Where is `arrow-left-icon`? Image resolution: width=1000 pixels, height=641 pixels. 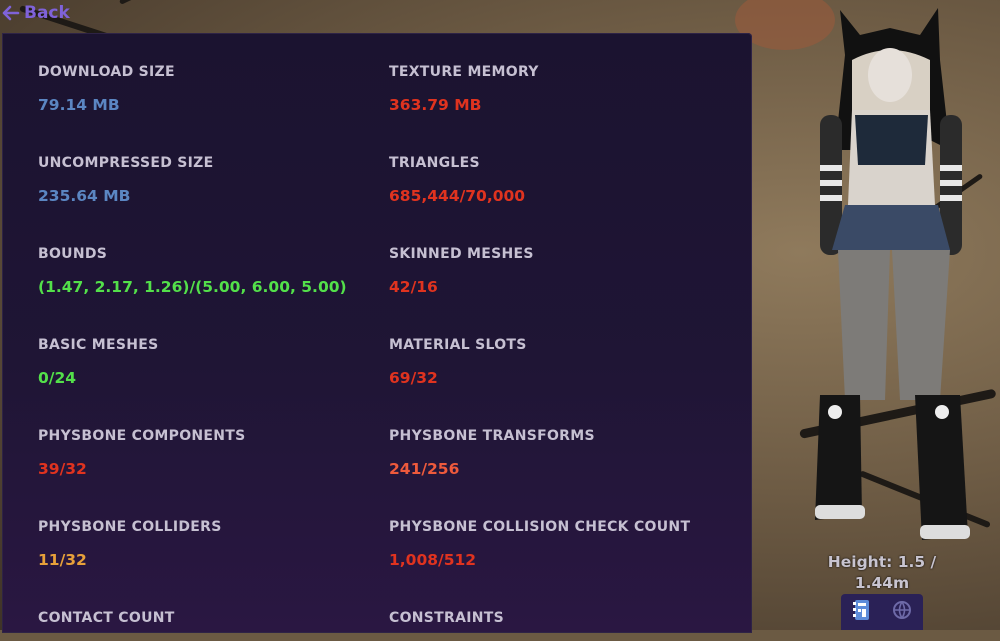
arrow-left-icon is located at coordinates (11, 13).